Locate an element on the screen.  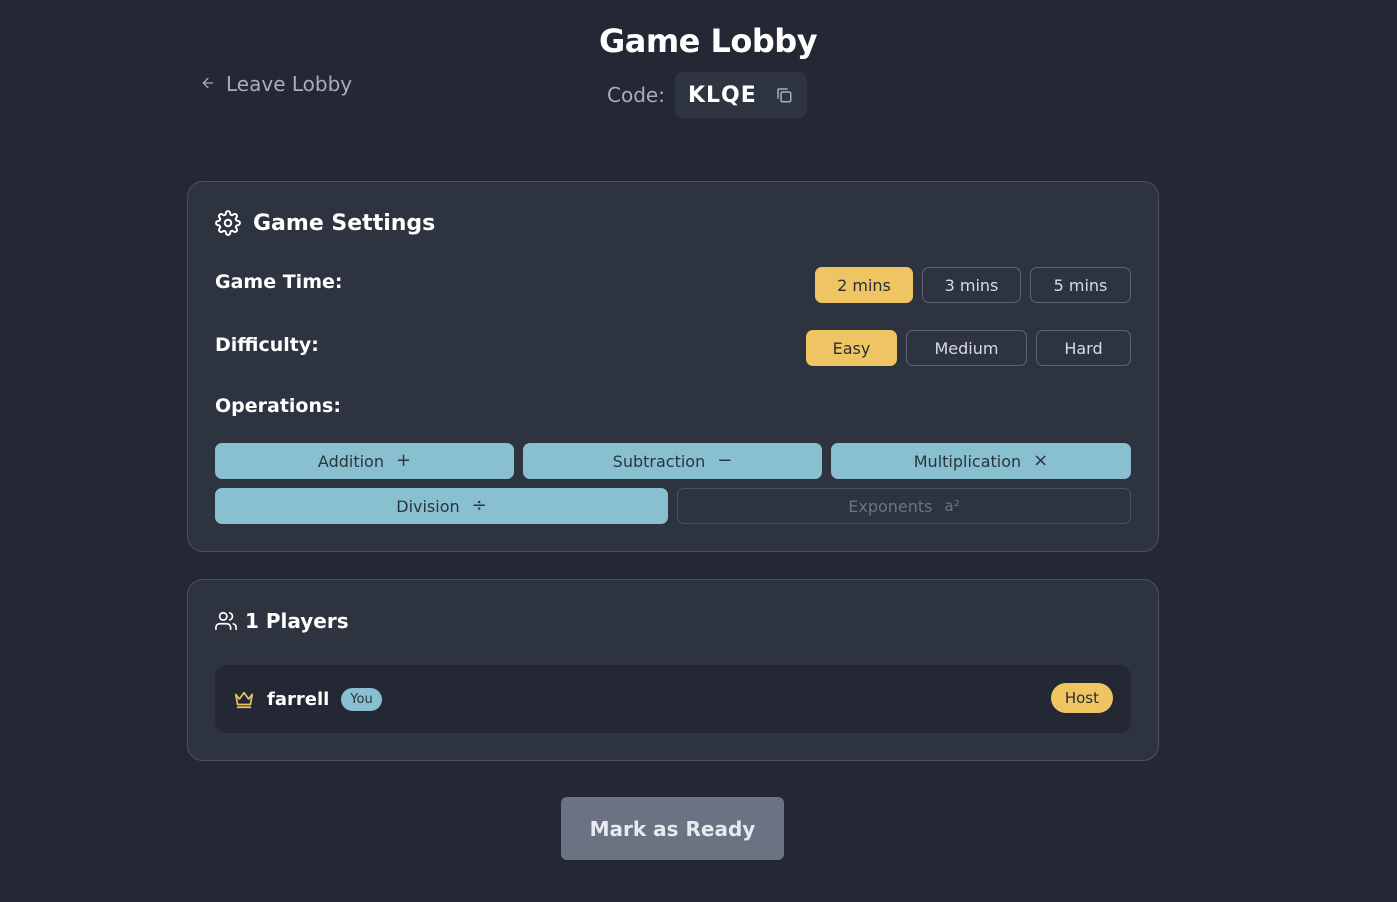
op-addition: Addition + is located at coordinates (364, 461).